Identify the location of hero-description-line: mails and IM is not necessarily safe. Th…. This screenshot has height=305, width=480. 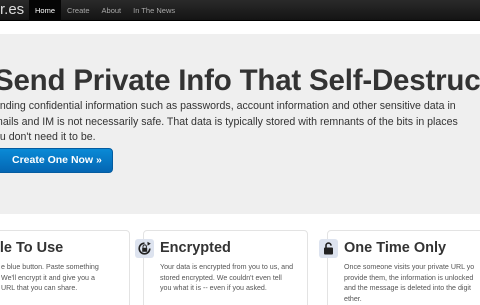
(229, 121).